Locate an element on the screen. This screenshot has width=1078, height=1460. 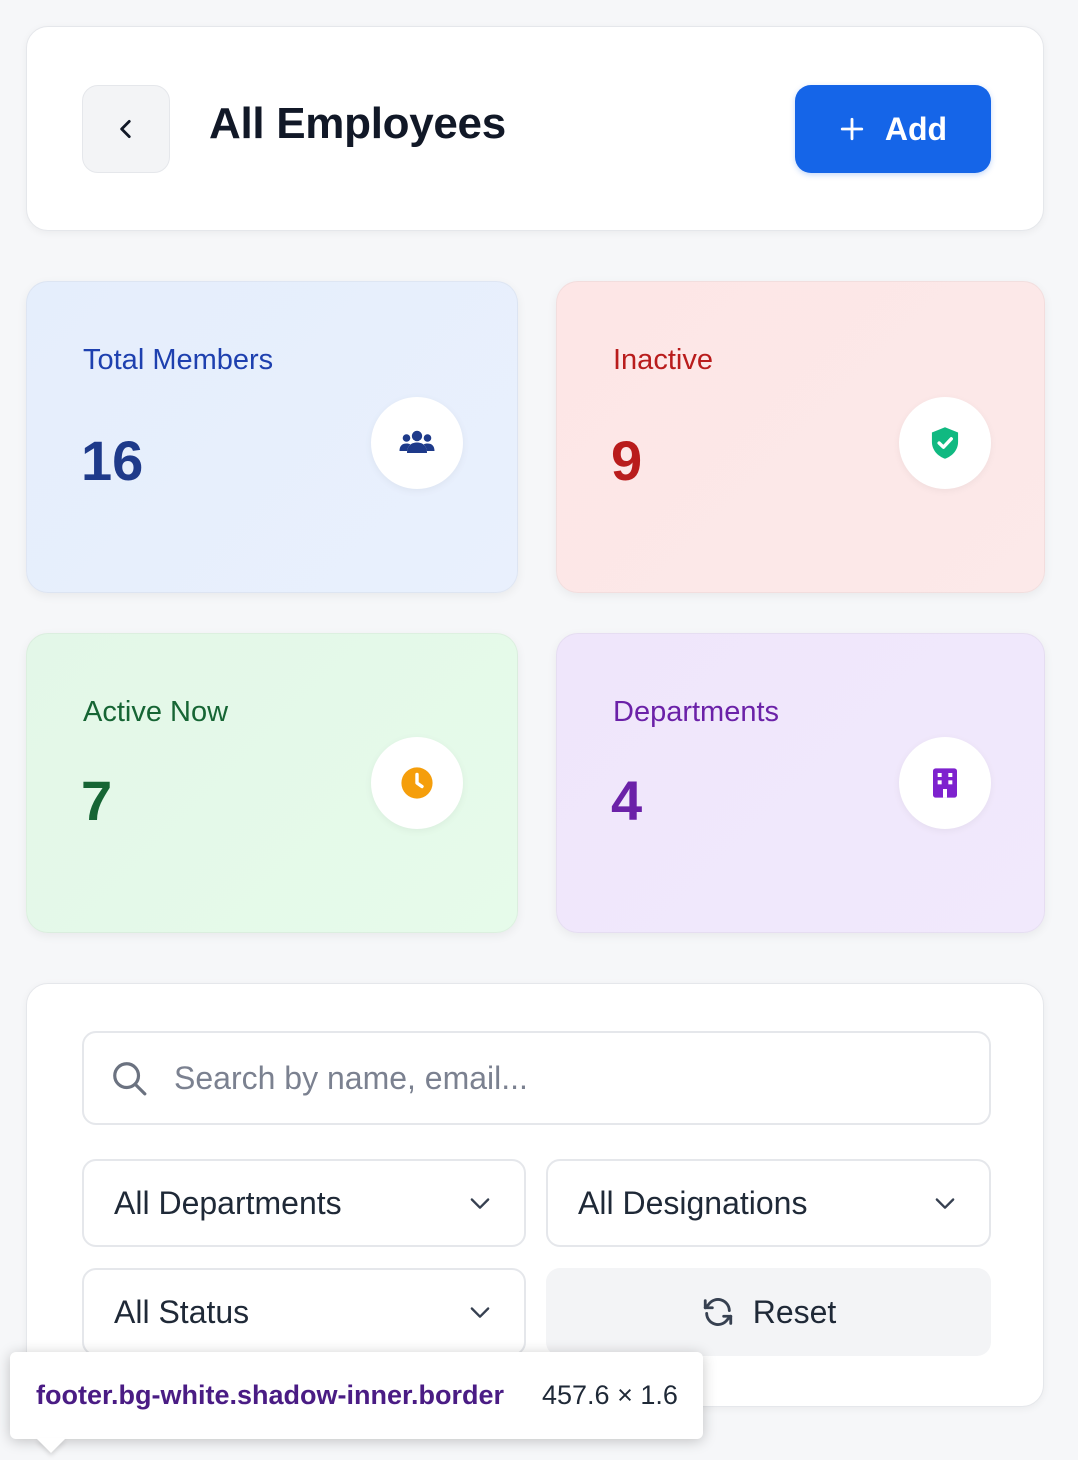
status-select: All Status is located at coordinates (304, 1312).